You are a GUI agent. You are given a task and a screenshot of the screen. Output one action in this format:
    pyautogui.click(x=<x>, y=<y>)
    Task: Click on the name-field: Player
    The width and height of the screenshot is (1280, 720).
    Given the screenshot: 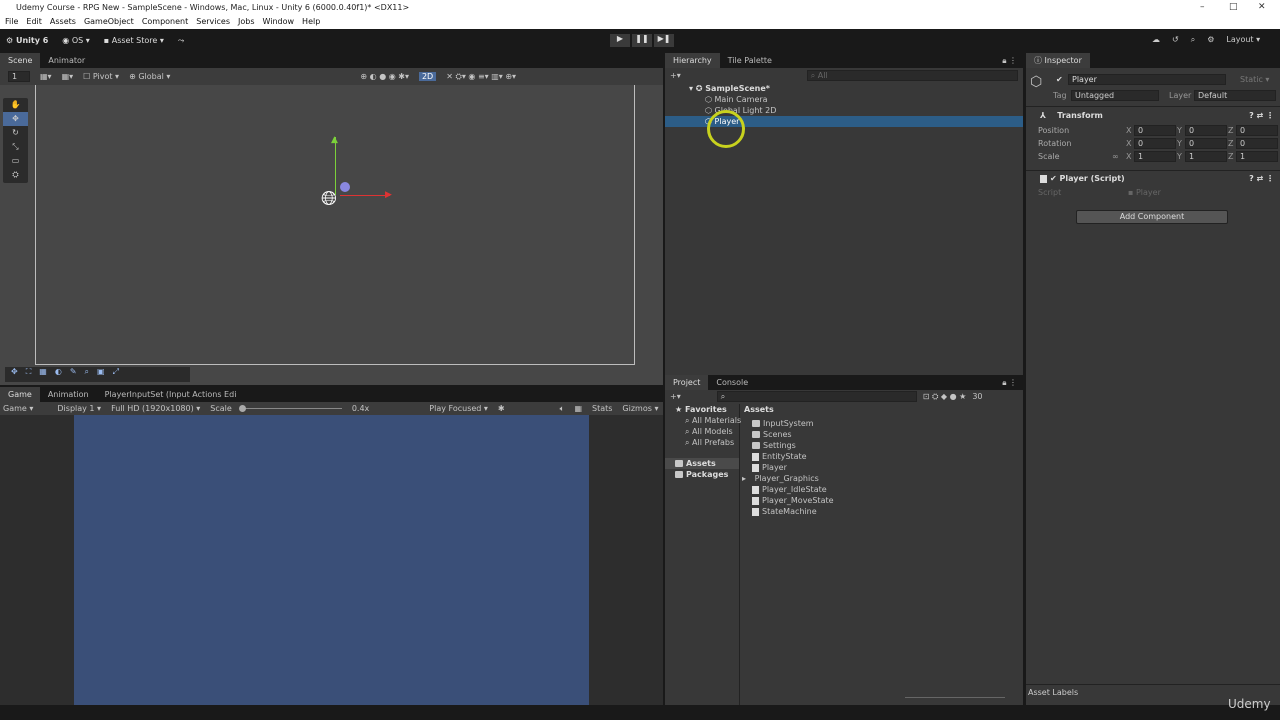 What is the action you would take?
    pyautogui.click(x=1147, y=79)
    